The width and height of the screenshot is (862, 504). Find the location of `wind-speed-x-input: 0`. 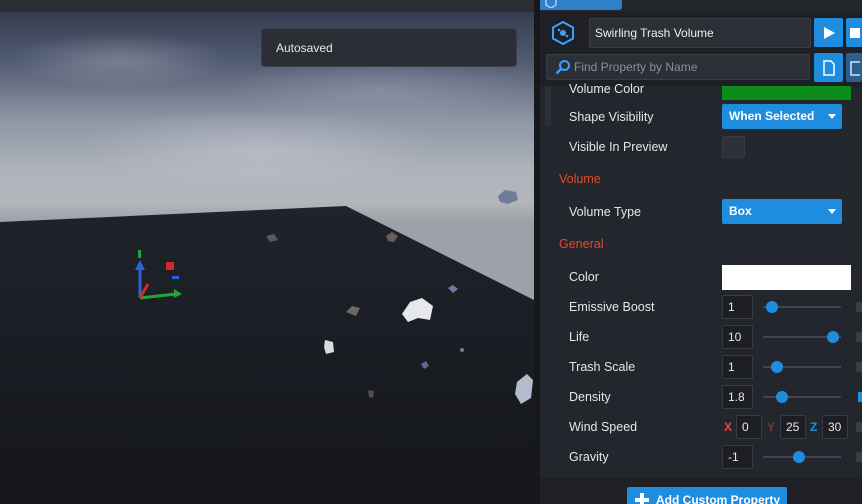

wind-speed-x-input: 0 is located at coordinates (749, 427).